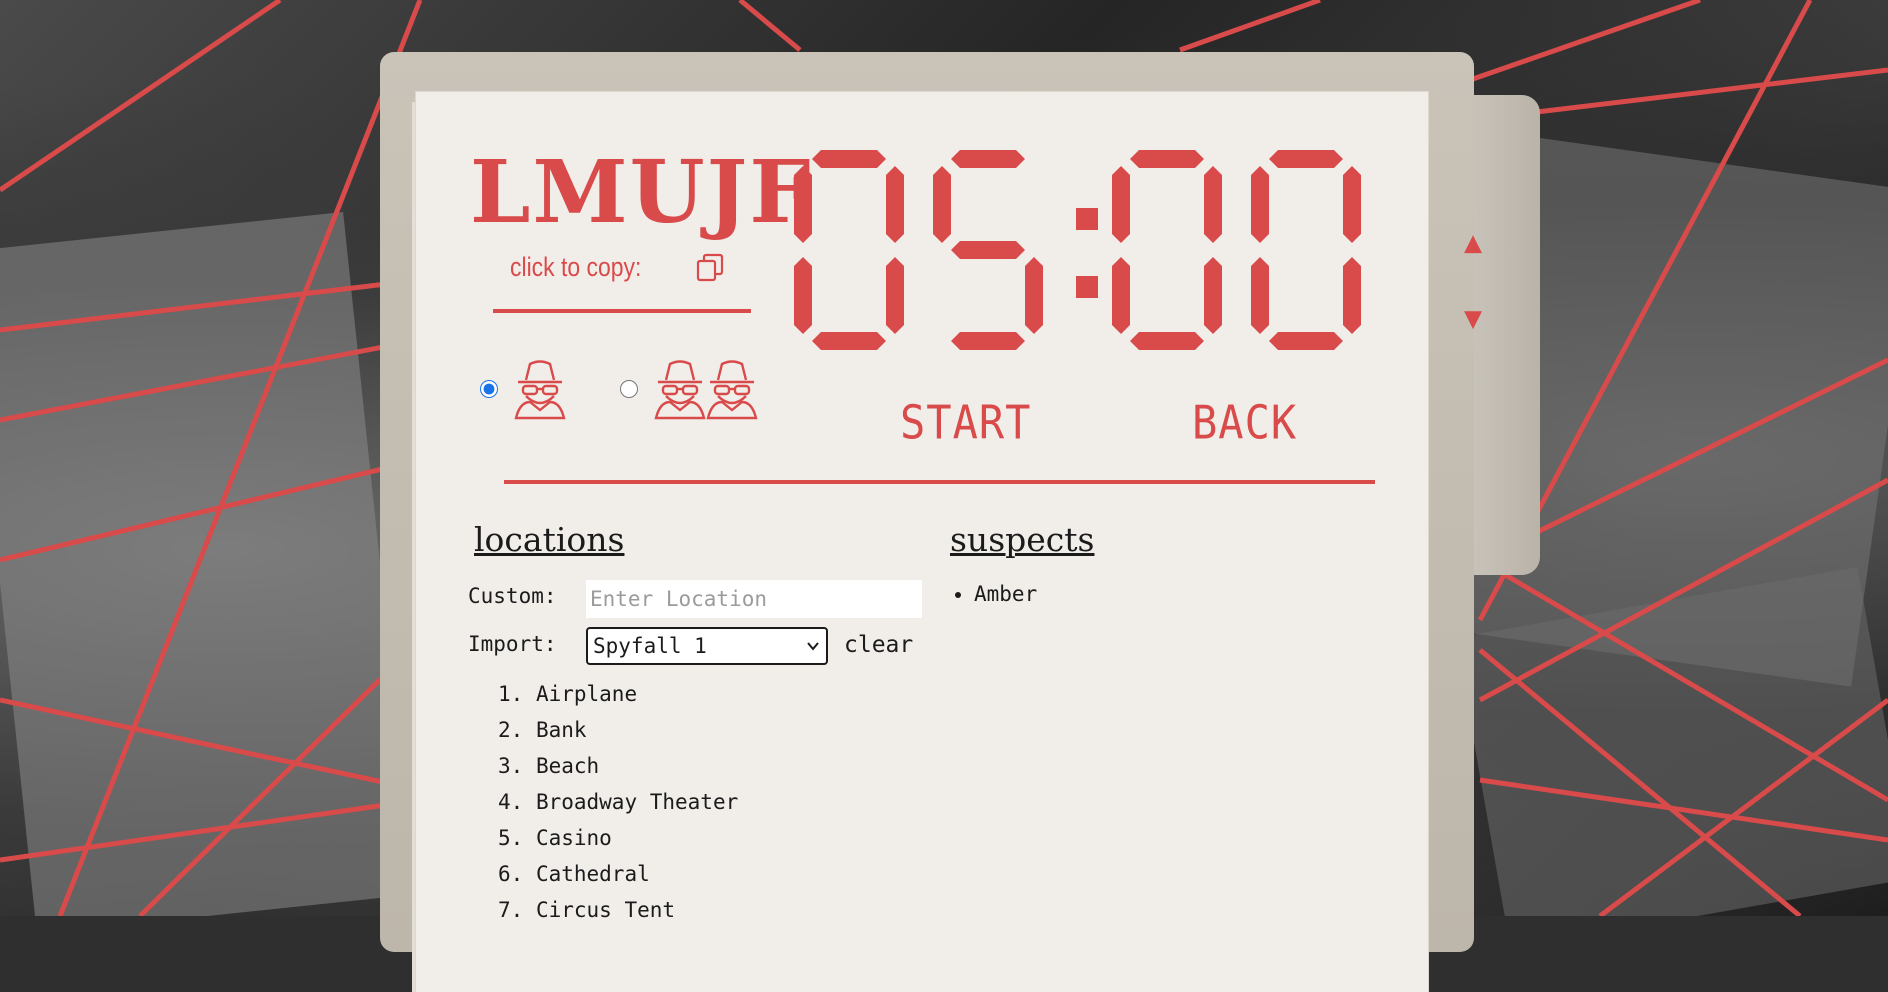  What do you see at coordinates (1473, 319) in the screenshot?
I see `triangle-down-icon: ▼` at bounding box center [1473, 319].